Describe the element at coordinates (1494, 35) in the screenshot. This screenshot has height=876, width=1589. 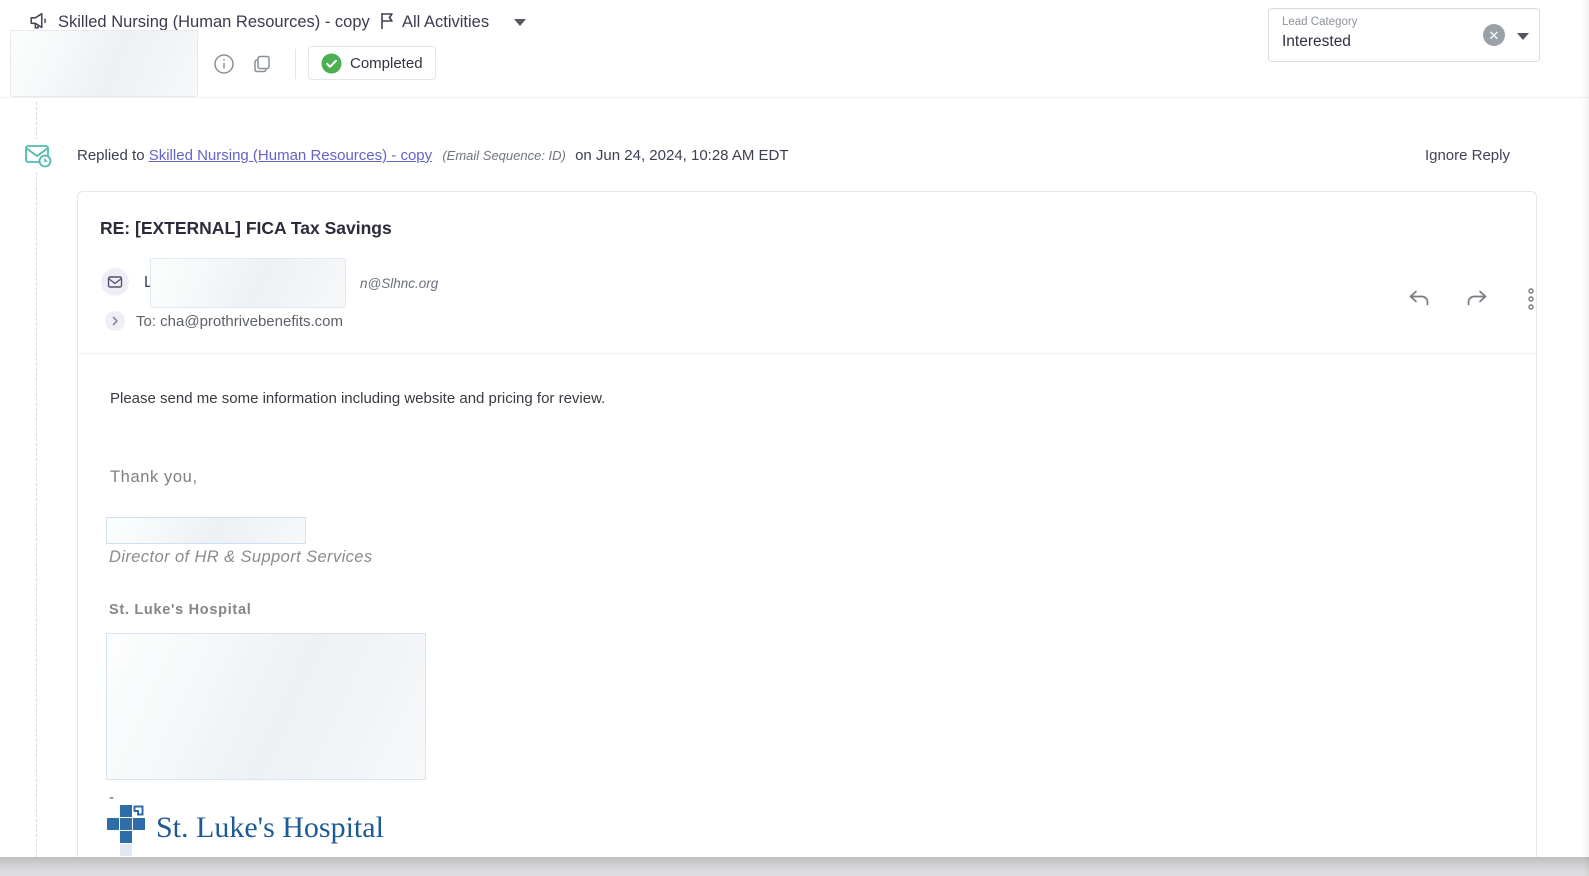
I see `lead-category-clear-icon: ✕` at that location.